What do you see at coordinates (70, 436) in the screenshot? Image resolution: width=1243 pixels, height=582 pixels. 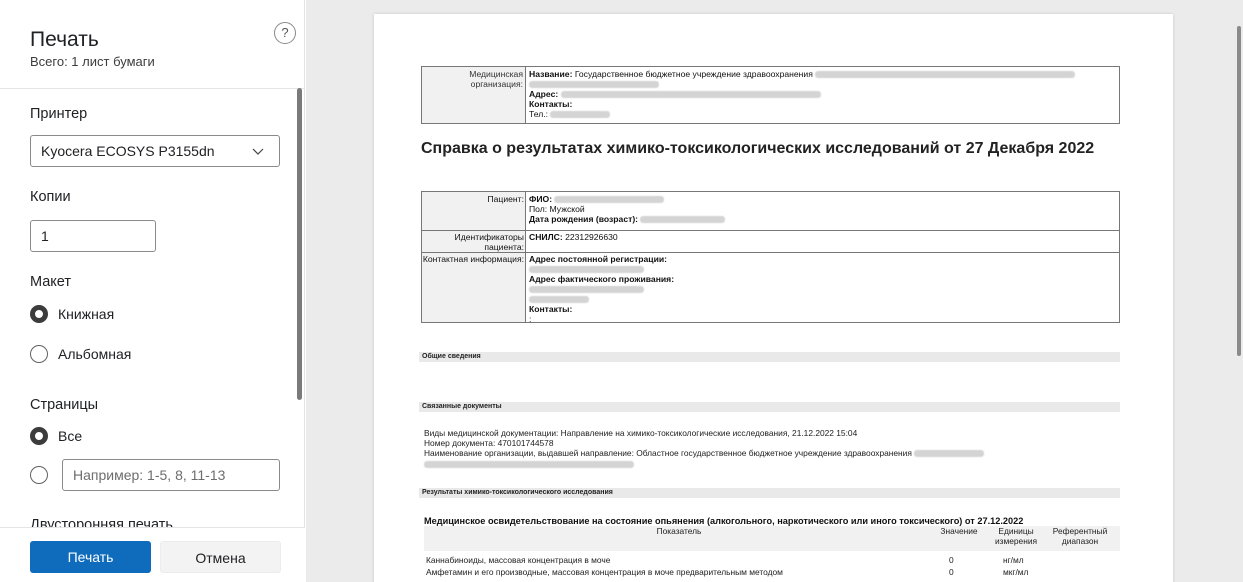 I see `pages-all-label: Все` at bounding box center [70, 436].